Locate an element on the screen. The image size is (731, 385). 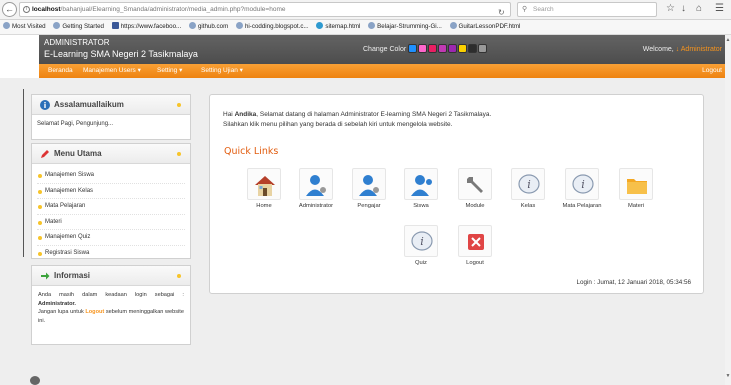
bookmark-item: sitemap.html is located at coordinates (338, 27).